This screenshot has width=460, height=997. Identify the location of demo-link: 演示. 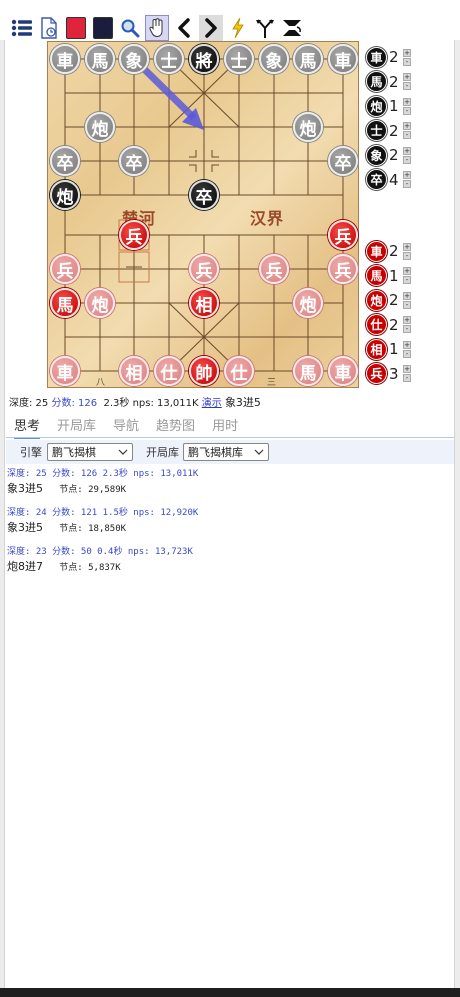
(212, 403).